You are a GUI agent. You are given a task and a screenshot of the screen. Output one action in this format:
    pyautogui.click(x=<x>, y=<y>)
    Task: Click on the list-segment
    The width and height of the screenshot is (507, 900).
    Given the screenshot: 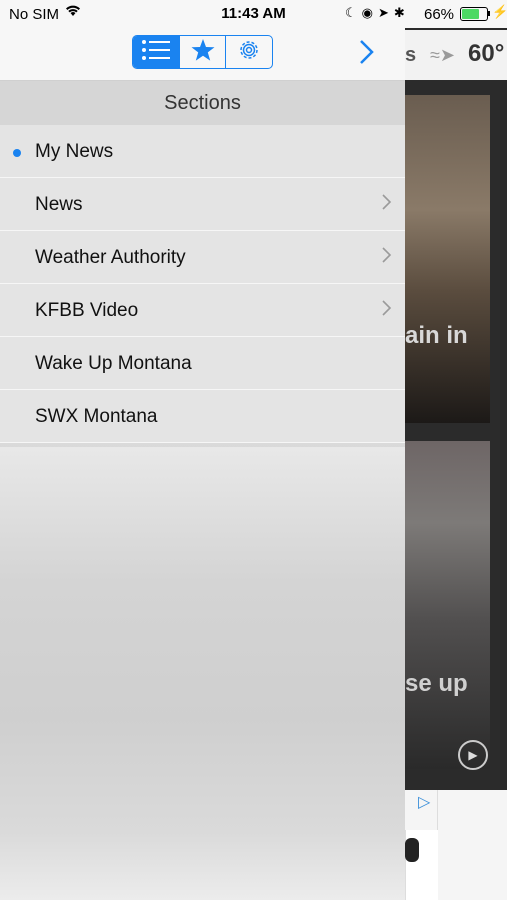 What is the action you would take?
    pyautogui.click(x=156, y=52)
    